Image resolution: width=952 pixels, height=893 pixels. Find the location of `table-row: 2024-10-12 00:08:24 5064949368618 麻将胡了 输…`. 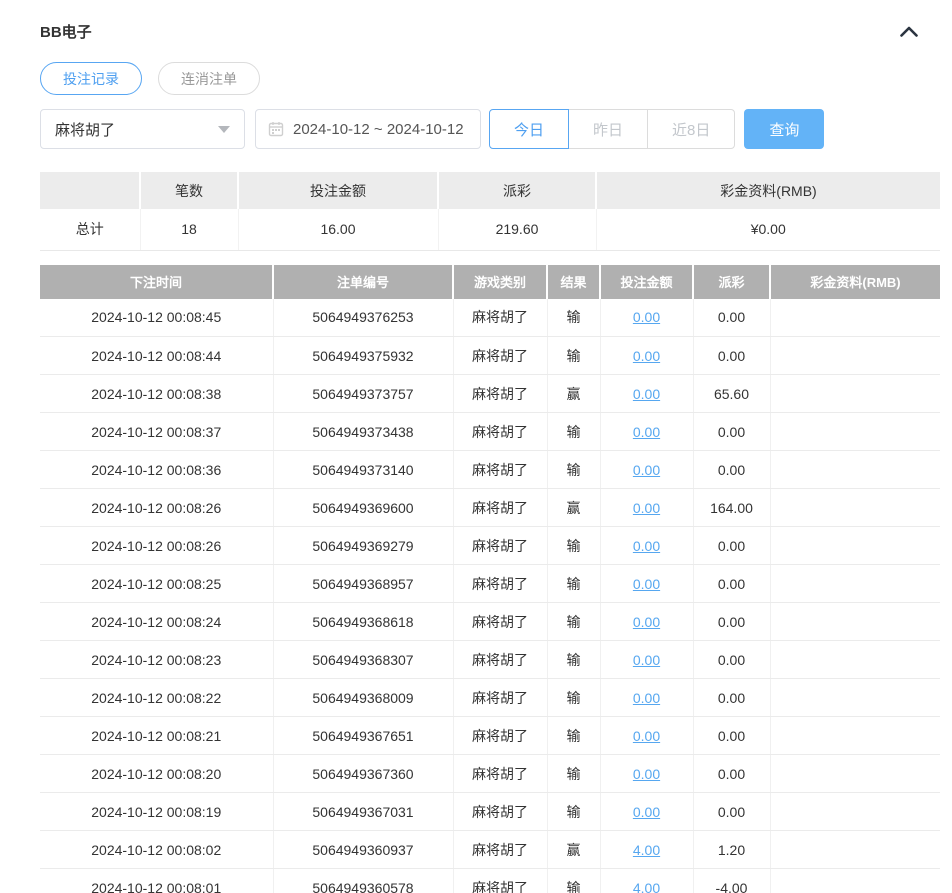

table-row: 2024-10-12 00:08:24 5064949368618 麻将胡了 输… is located at coordinates (490, 621).